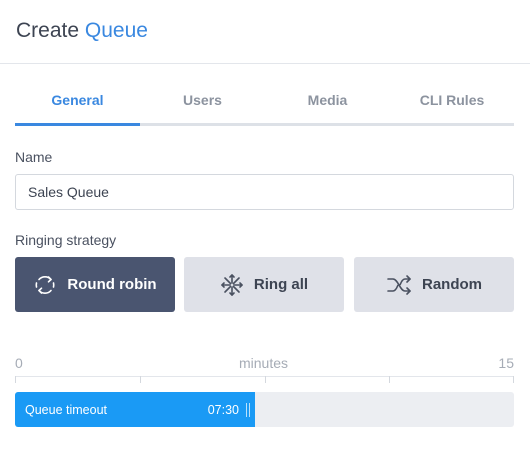  Describe the element at coordinates (202, 100) in the screenshot. I see `tab-users: Users` at that location.